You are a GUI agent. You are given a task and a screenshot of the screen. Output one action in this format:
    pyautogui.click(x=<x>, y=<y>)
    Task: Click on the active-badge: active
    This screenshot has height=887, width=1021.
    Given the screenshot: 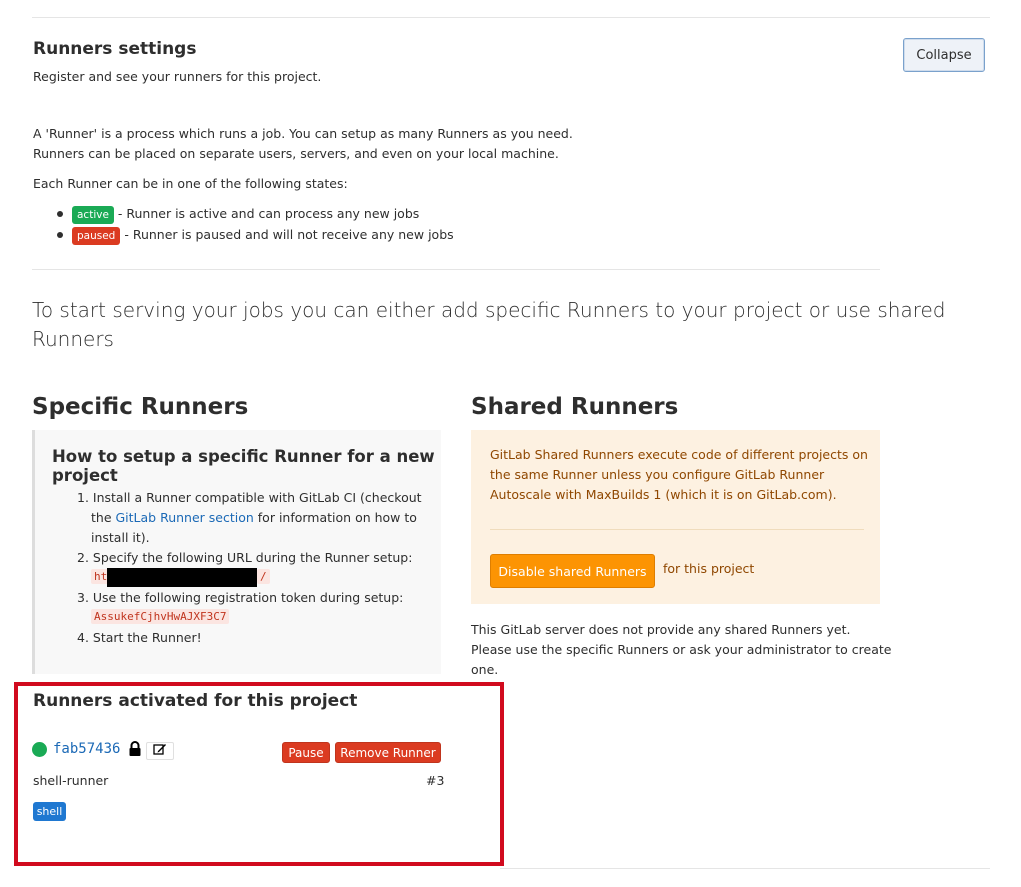 What is the action you would take?
    pyautogui.click(x=93, y=215)
    